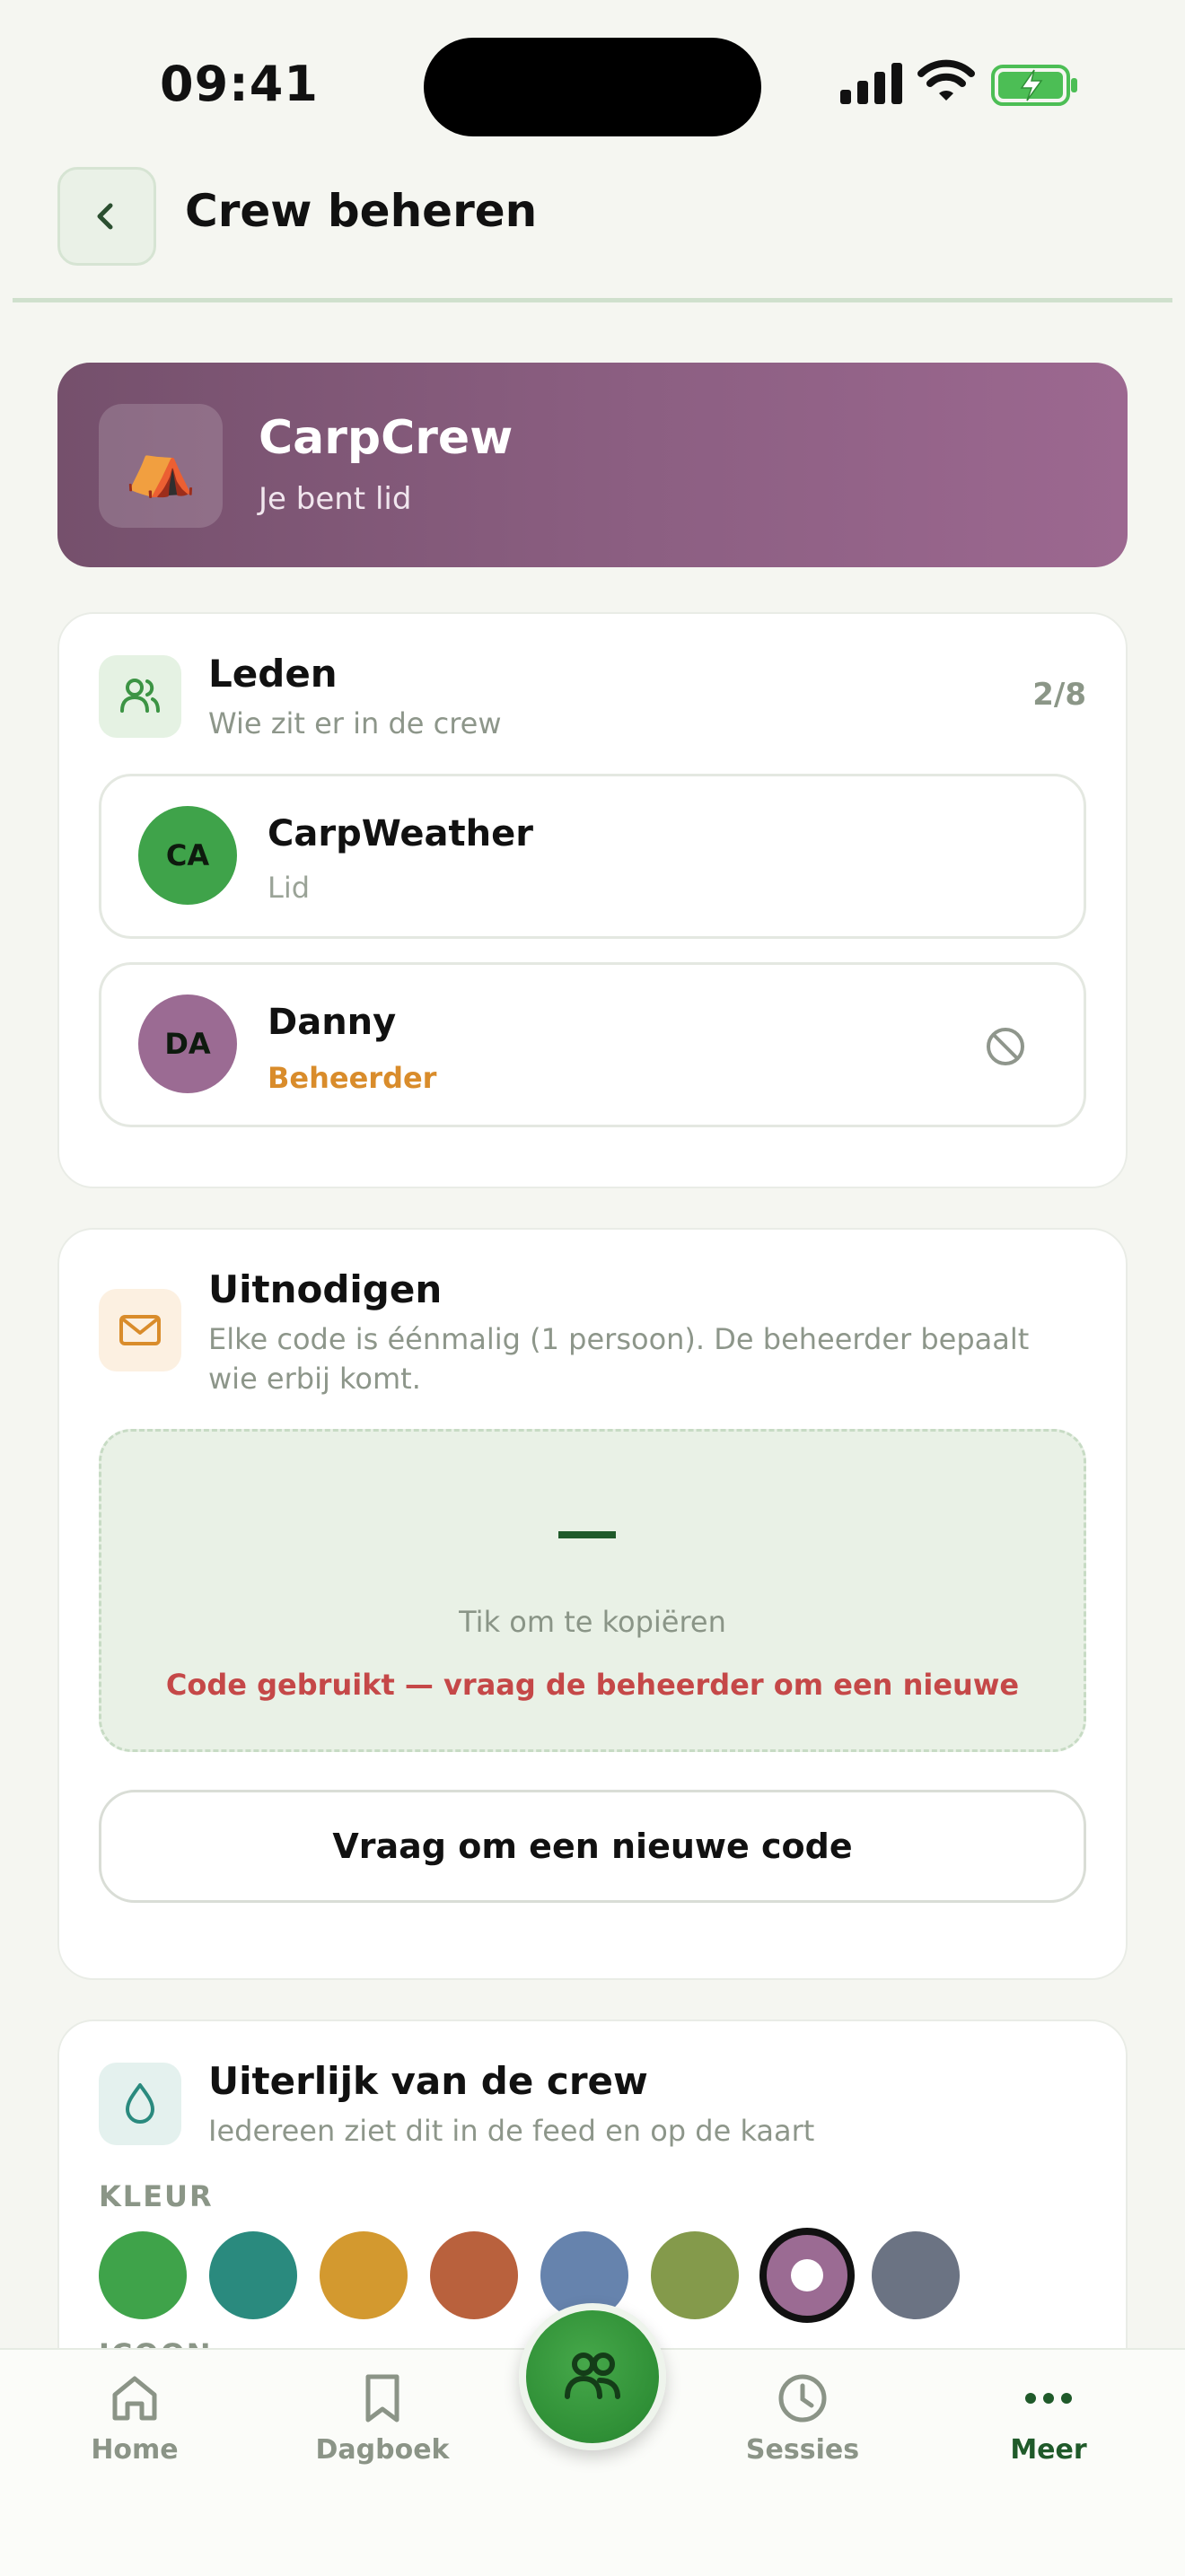 This screenshot has width=1185, height=2576. I want to click on color-swatch-teal, so click(253, 2275).